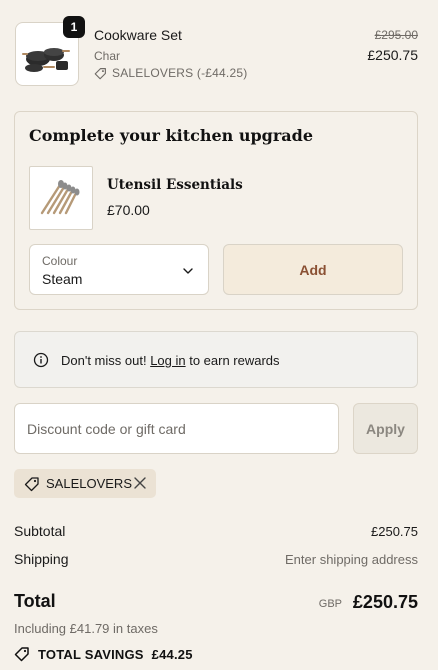 This screenshot has height=670, width=438. I want to click on rewards-notice: Don't miss out! Log in to earn rewards, so click(216, 359).